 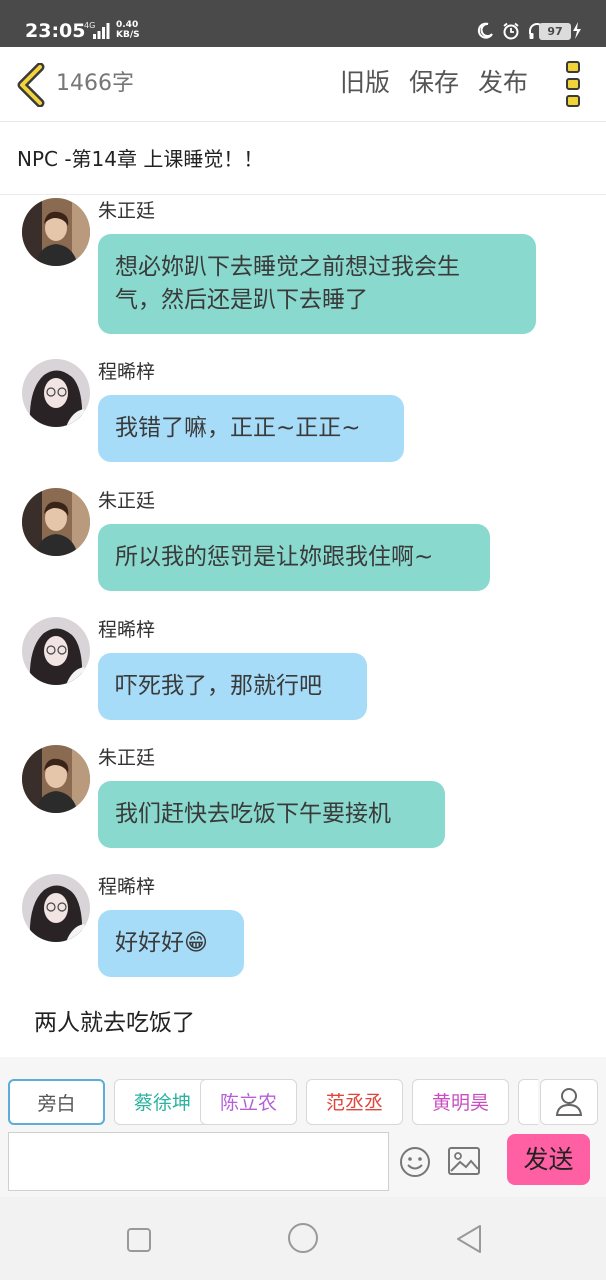 What do you see at coordinates (317, 284) in the screenshot?
I see `message-bubble: 想必妳趴下去睡觉之前想过我会生 气，然后还是趴下去睡了` at bounding box center [317, 284].